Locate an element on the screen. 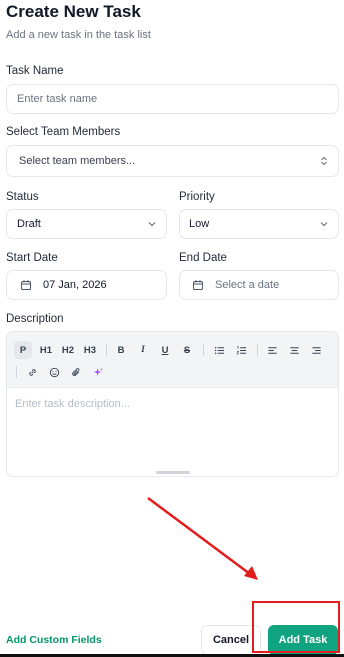 The image size is (344, 657). link-button is located at coordinates (32, 372).